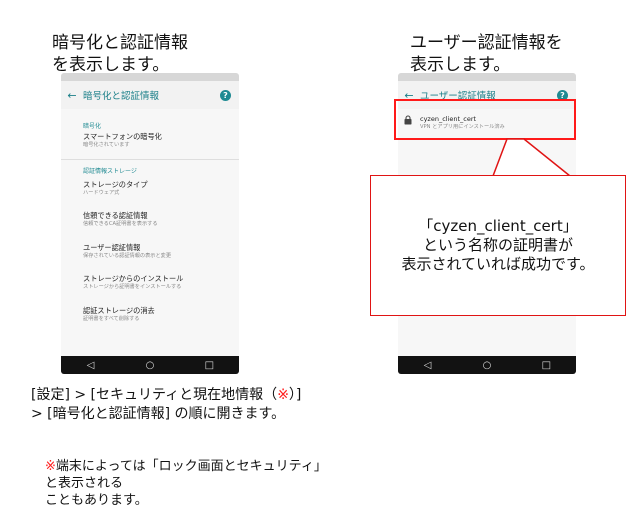 The width and height of the screenshot is (641, 511). What do you see at coordinates (158, 414) in the screenshot?
I see `instruction-line2: > [暗号化と認証情報] の順に開きます。` at bounding box center [158, 414].